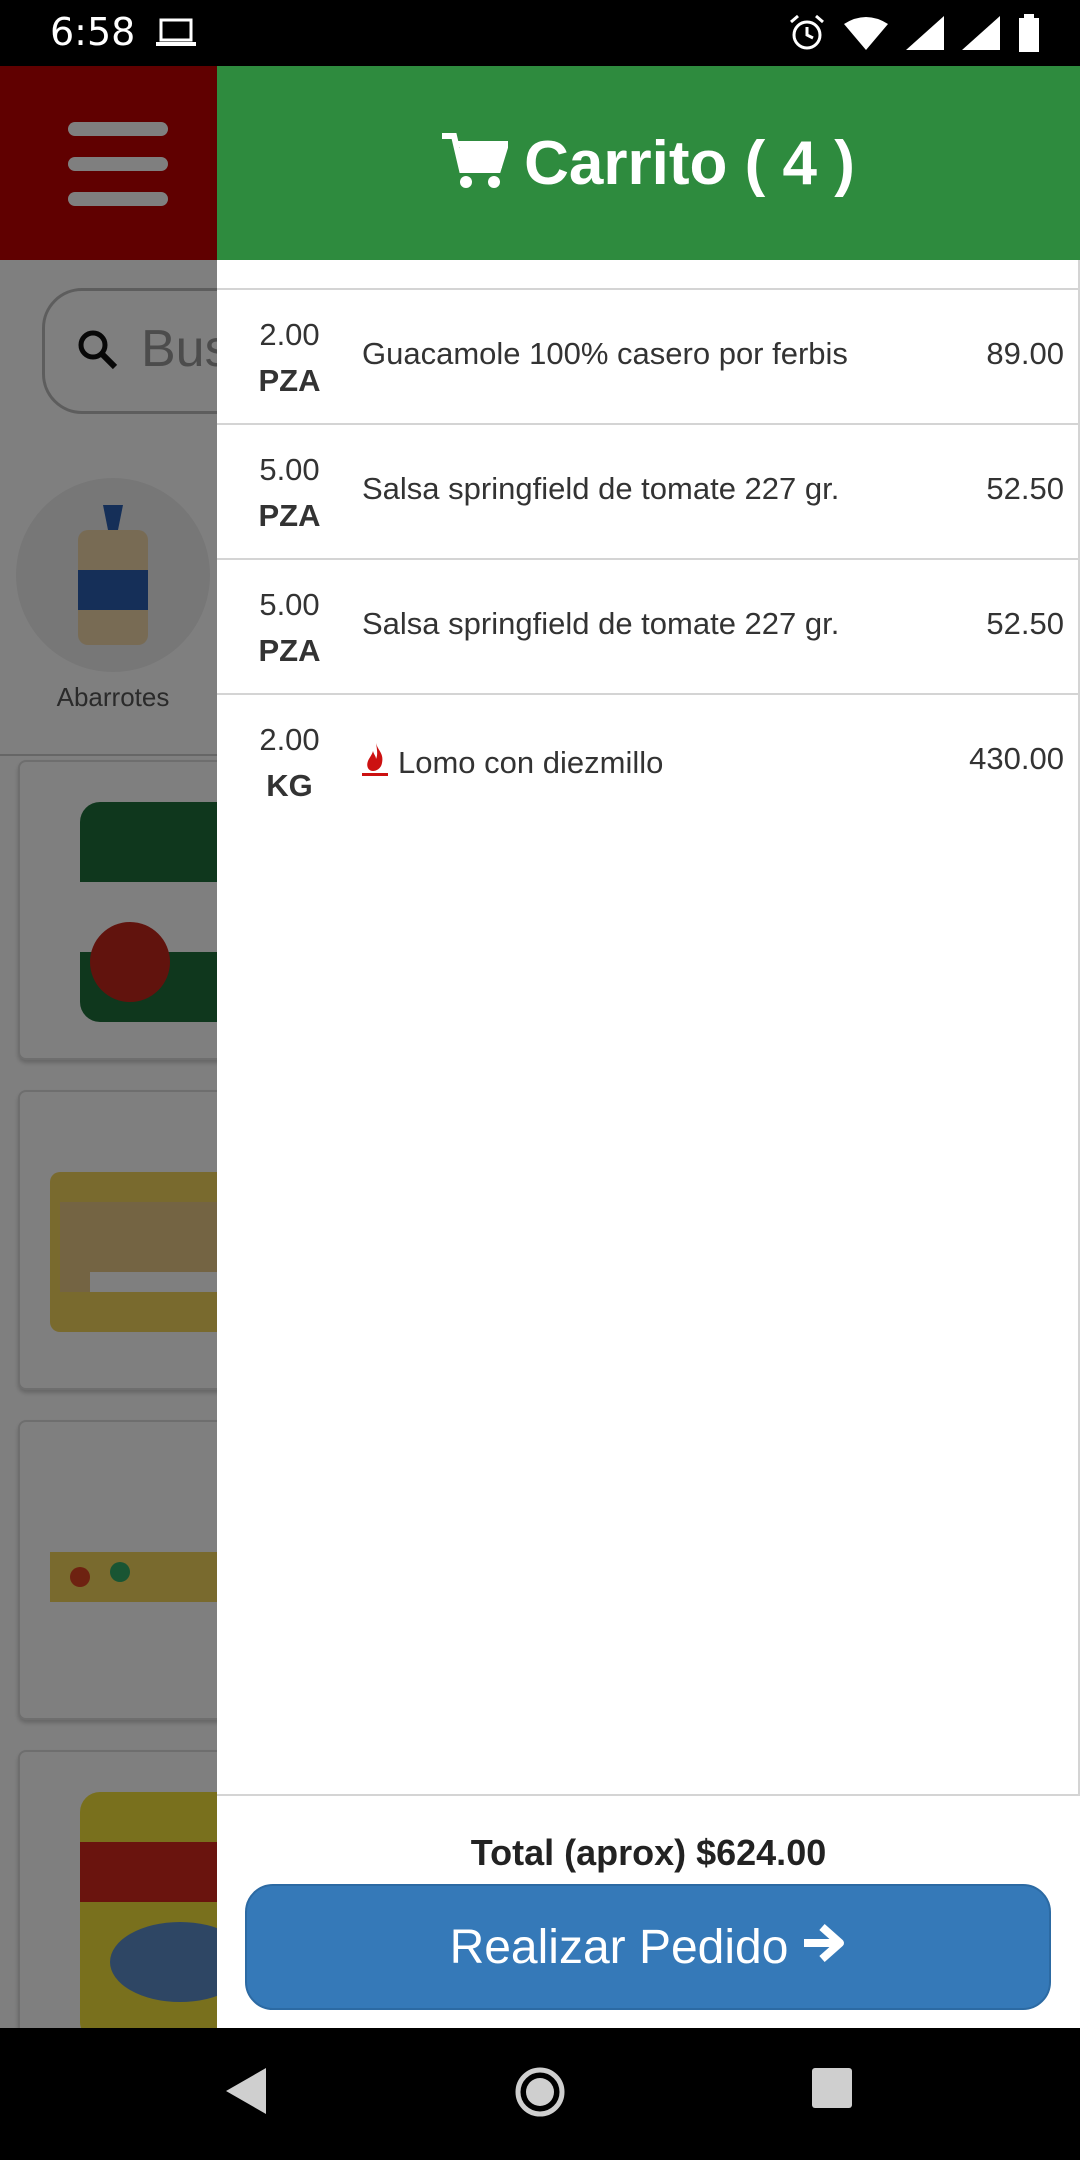 This screenshot has height=2160, width=1080. What do you see at coordinates (648, 1852) in the screenshot?
I see `cart-total: Total (aprox) $624.00` at bounding box center [648, 1852].